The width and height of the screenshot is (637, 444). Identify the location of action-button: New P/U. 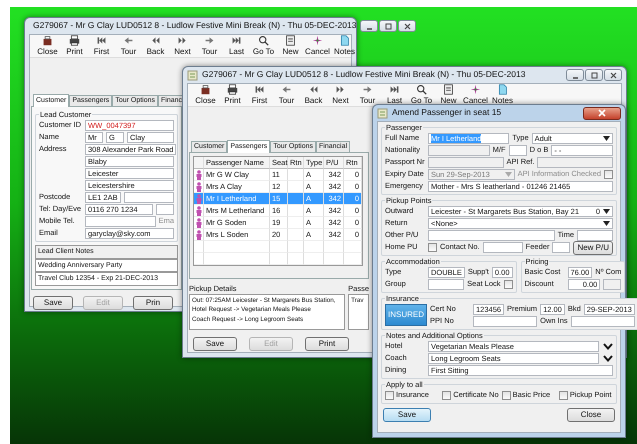
(593, 247).